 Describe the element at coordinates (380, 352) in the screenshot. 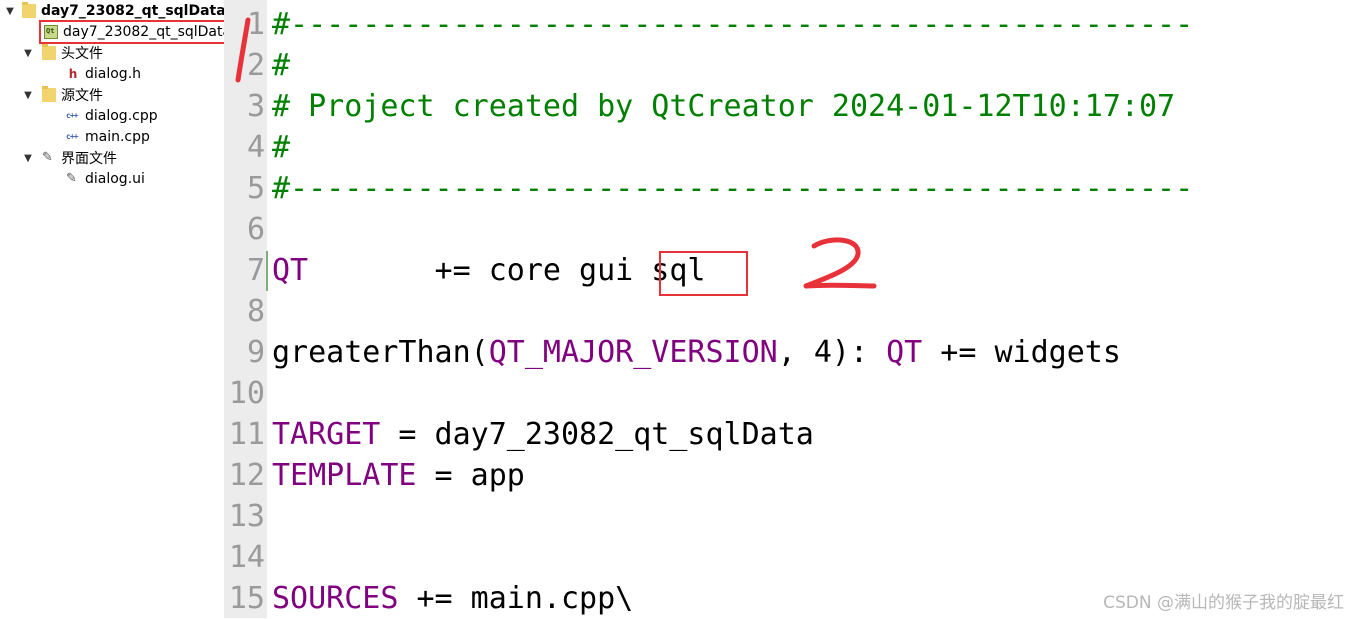

I see `code-token: greaterThan(` at that location.